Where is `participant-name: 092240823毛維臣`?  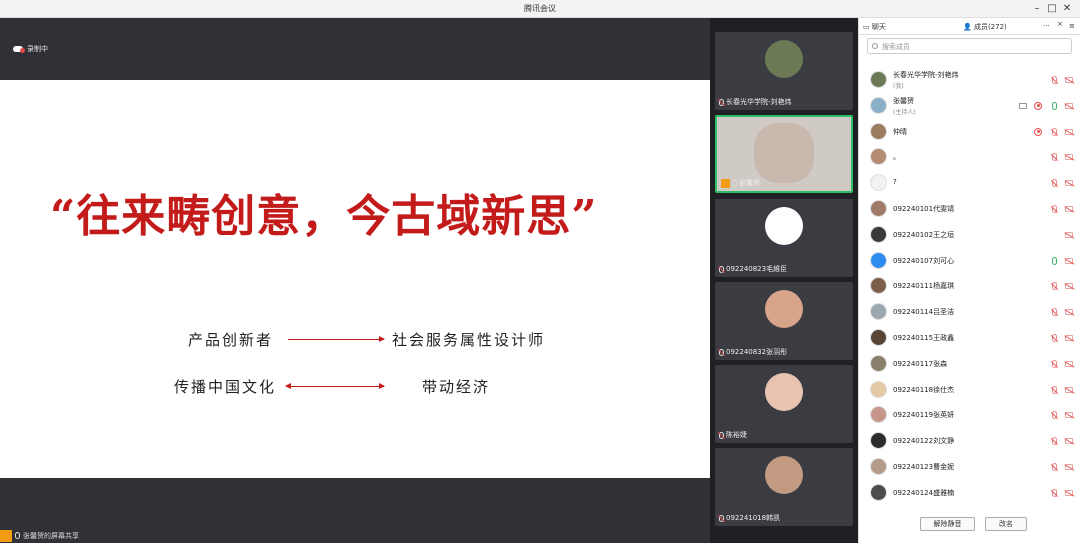
participant-name: 092240823毛維臣 is located at coordinates (757, 269).